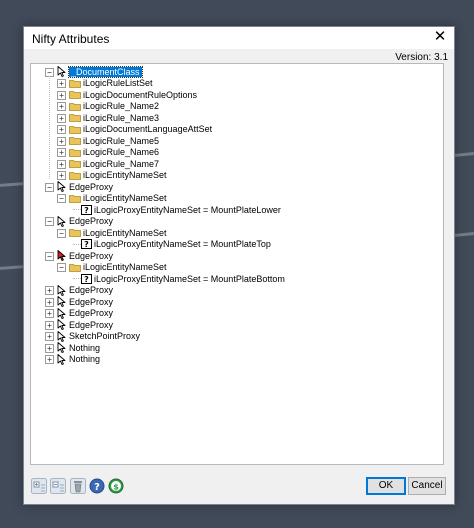 This screenshot has height=528, width=474. I want to click on collapse-all-icon, so click(58, 486).